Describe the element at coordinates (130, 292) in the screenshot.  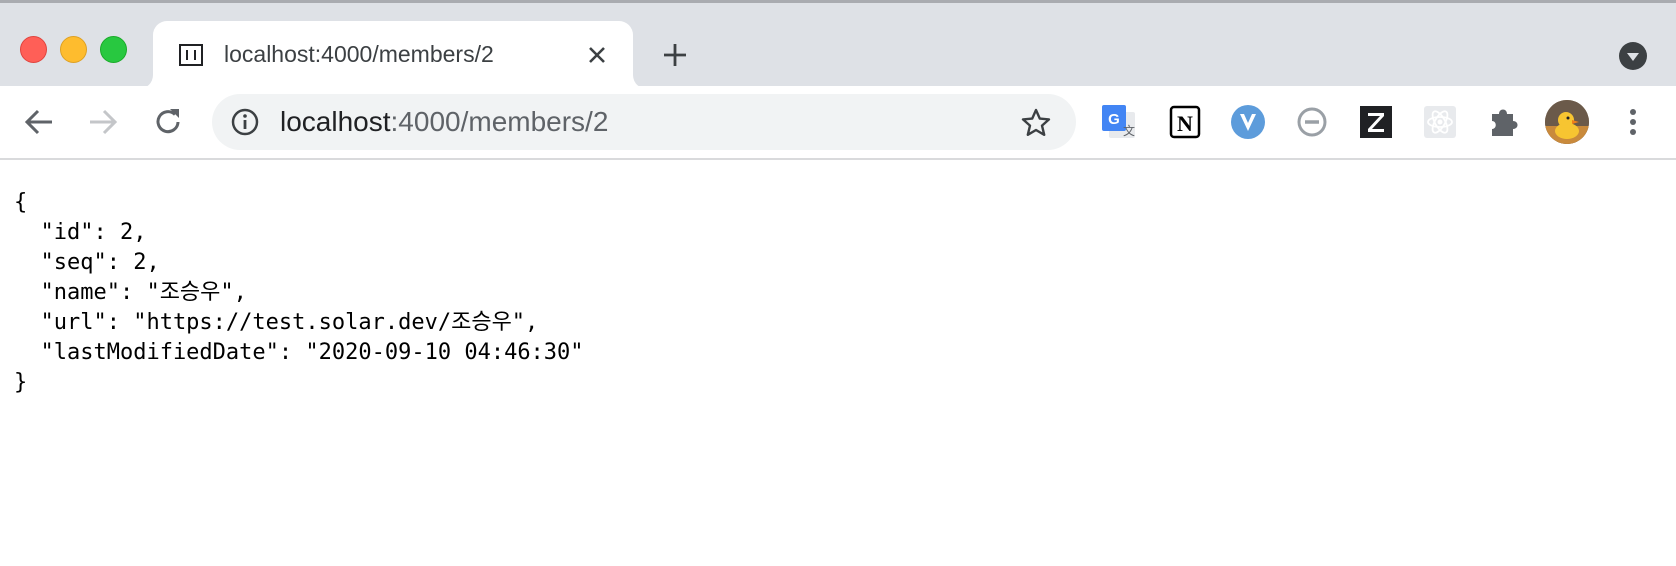
I see `json-line-name: "name": "조승우",` at that location.